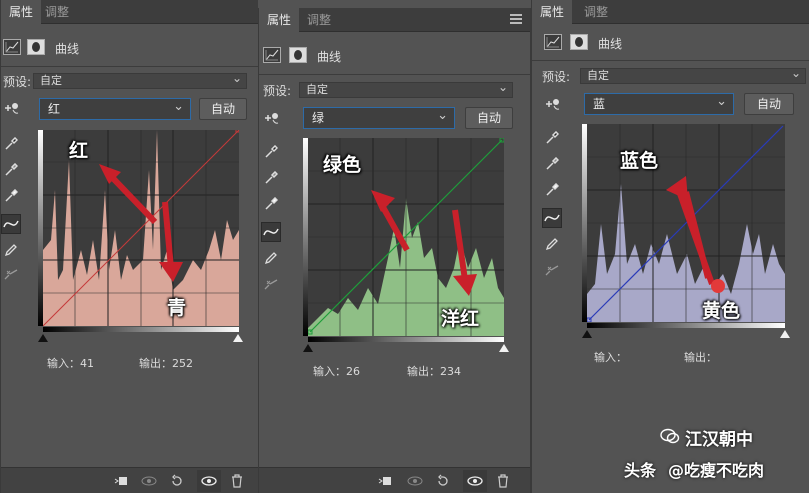  What do you see at coordinates (166, 363) in the screenshot?
I see `output-readout: 输出：252` at bounding box center [166, 363].